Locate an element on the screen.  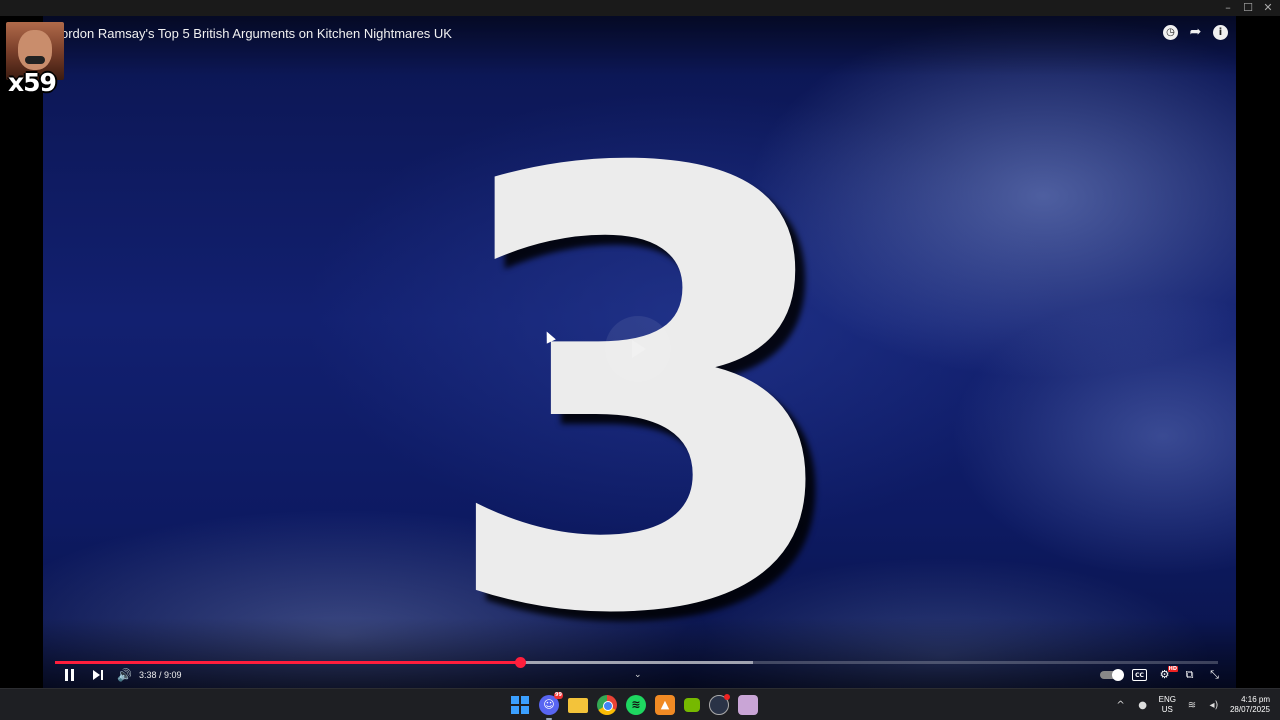
window-titlebar: – ☐ ✕ is located at coordinates (640, 8).